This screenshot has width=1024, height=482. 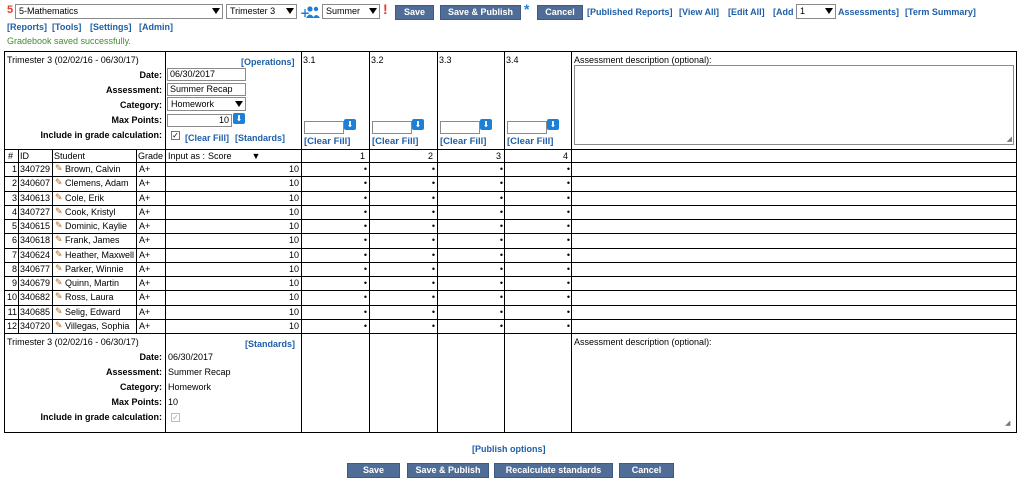 What do you see at coordinates (414, 12) in the screenshot?
I see `save-button: Save` at bounding box center [414, 12].